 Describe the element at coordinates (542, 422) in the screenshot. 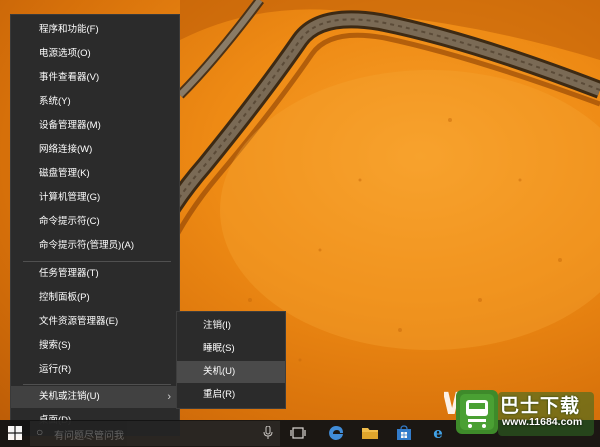

I see `watermark-url: www.11684.com` at that location.